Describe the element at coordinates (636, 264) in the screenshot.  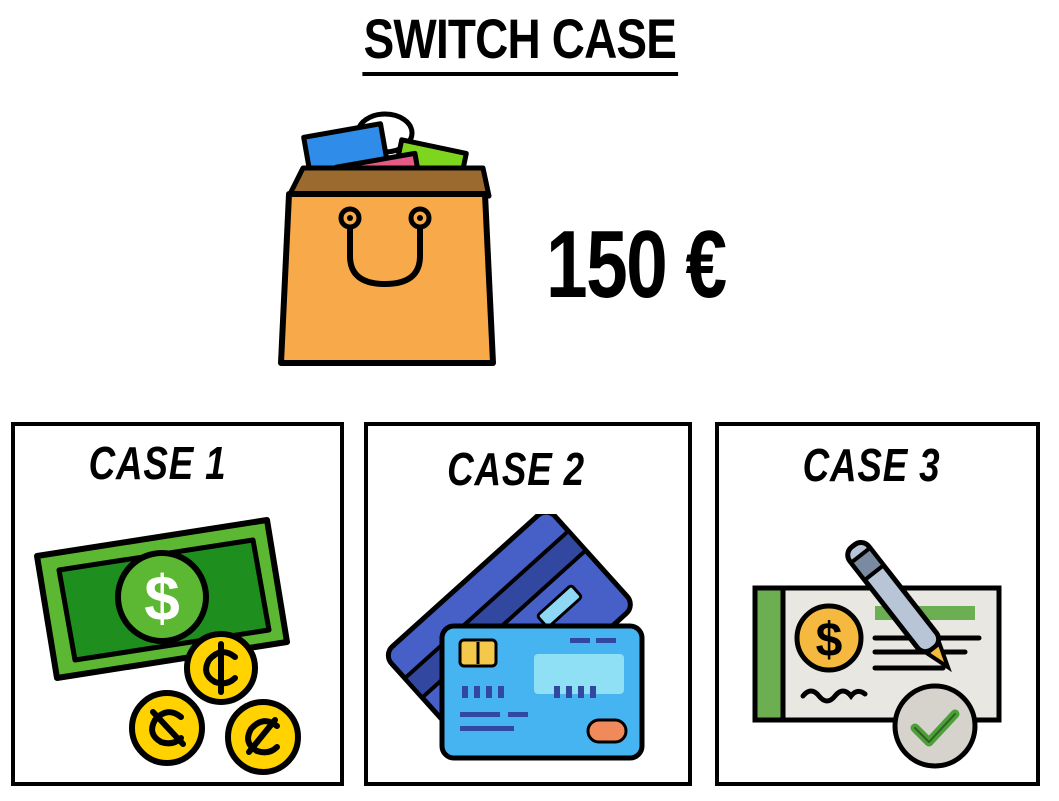
I see `price-label: 150 €` at that location.